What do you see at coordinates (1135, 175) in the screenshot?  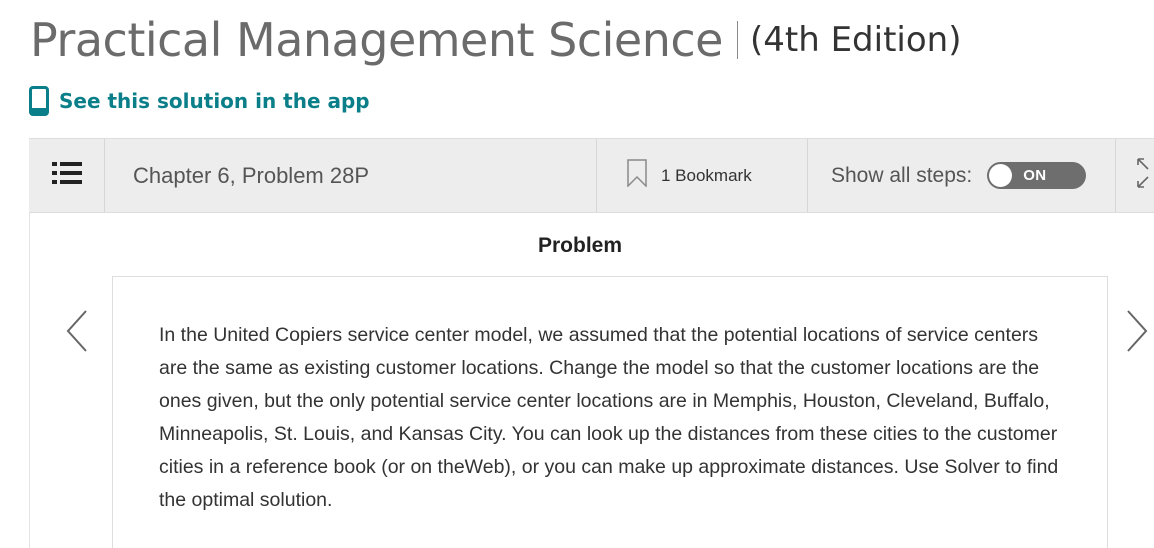 I see `expand-button` at bounding box center [1135, 175].